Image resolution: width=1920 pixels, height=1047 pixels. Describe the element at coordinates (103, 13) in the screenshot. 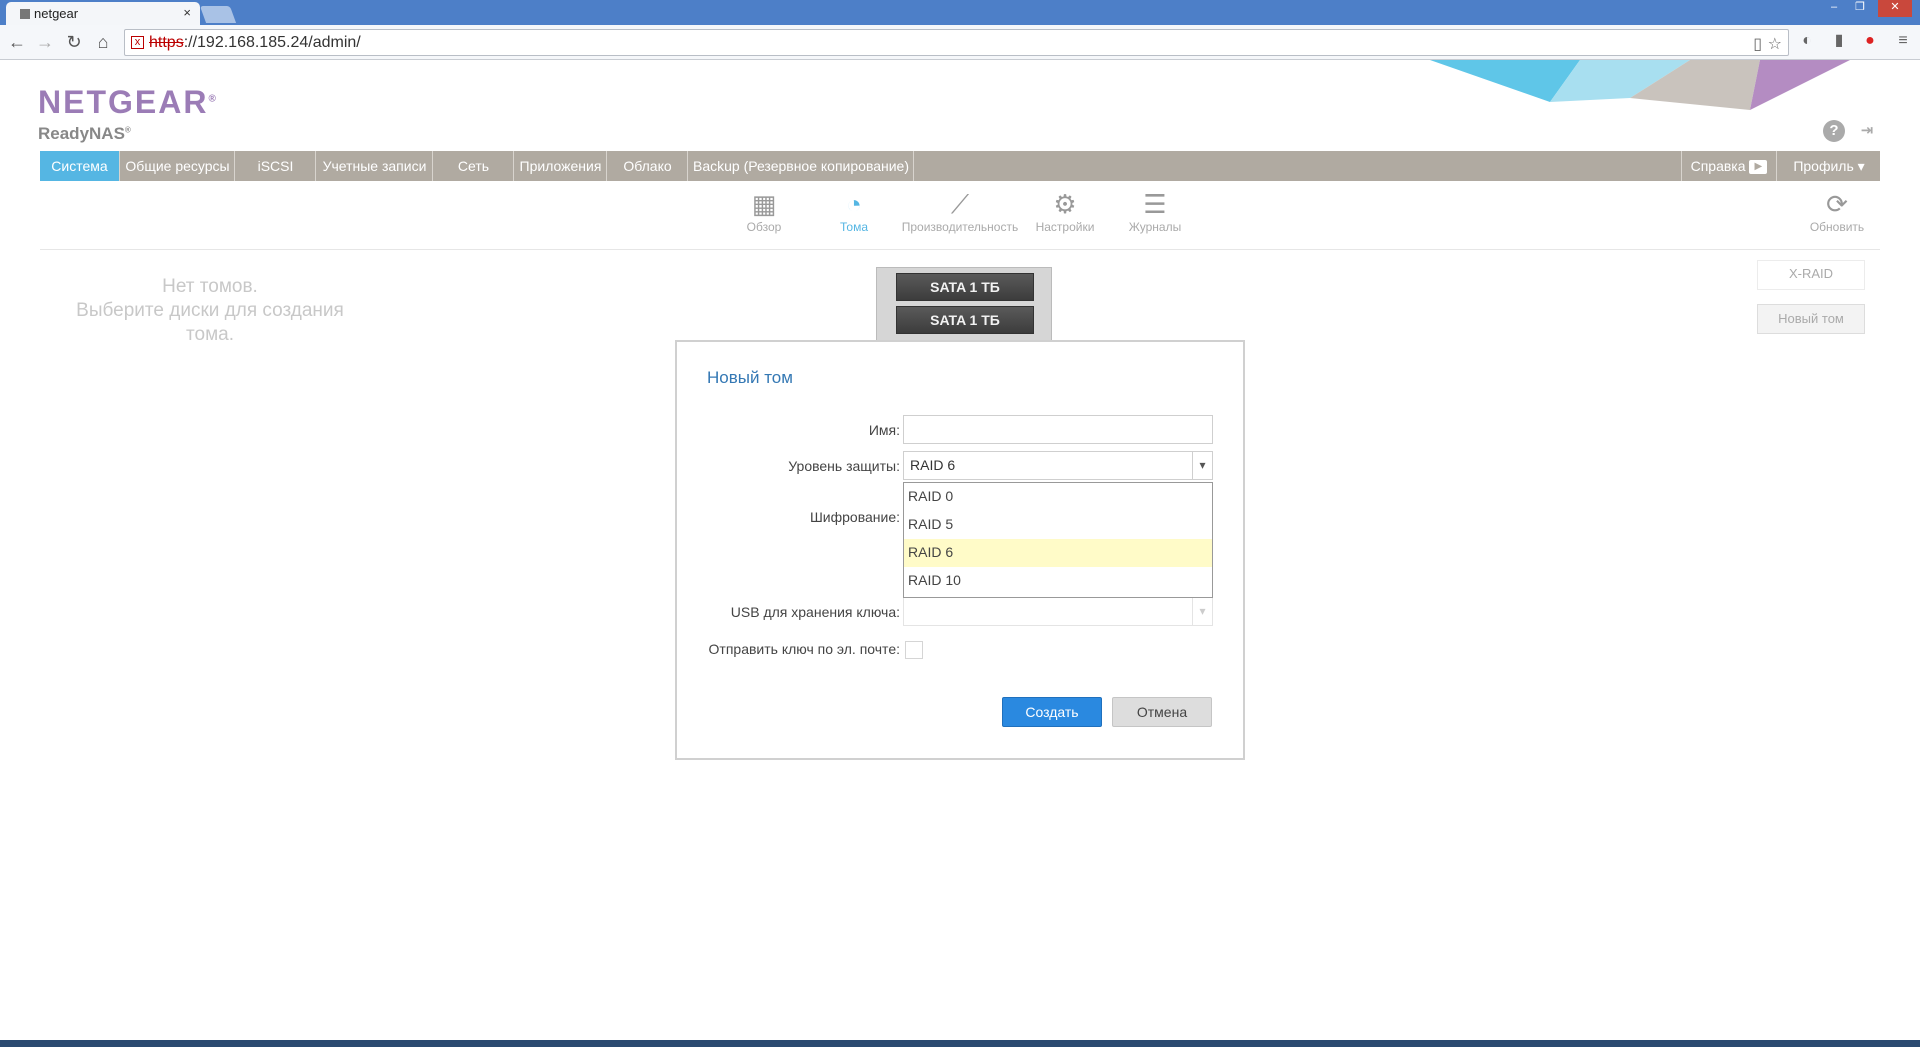

I see `browser-tab: netgear ×` at that location.